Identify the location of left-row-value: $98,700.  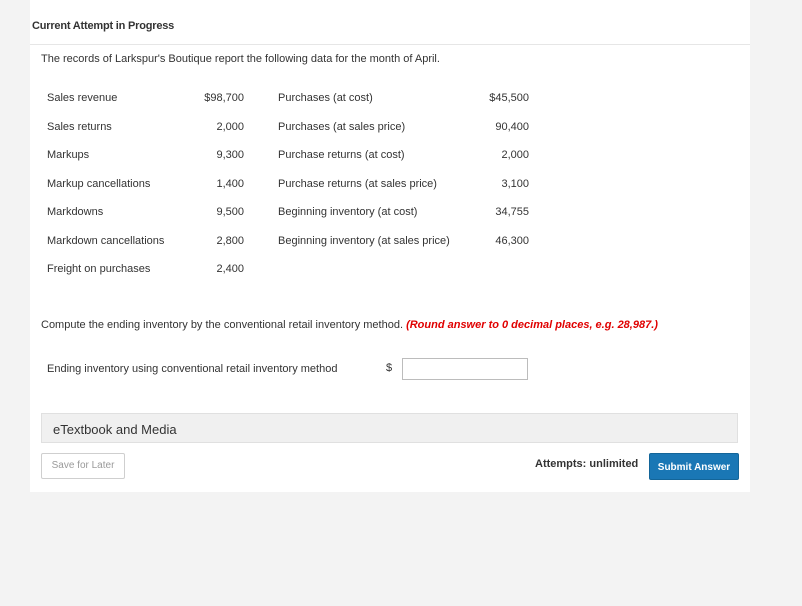
(224, 98).